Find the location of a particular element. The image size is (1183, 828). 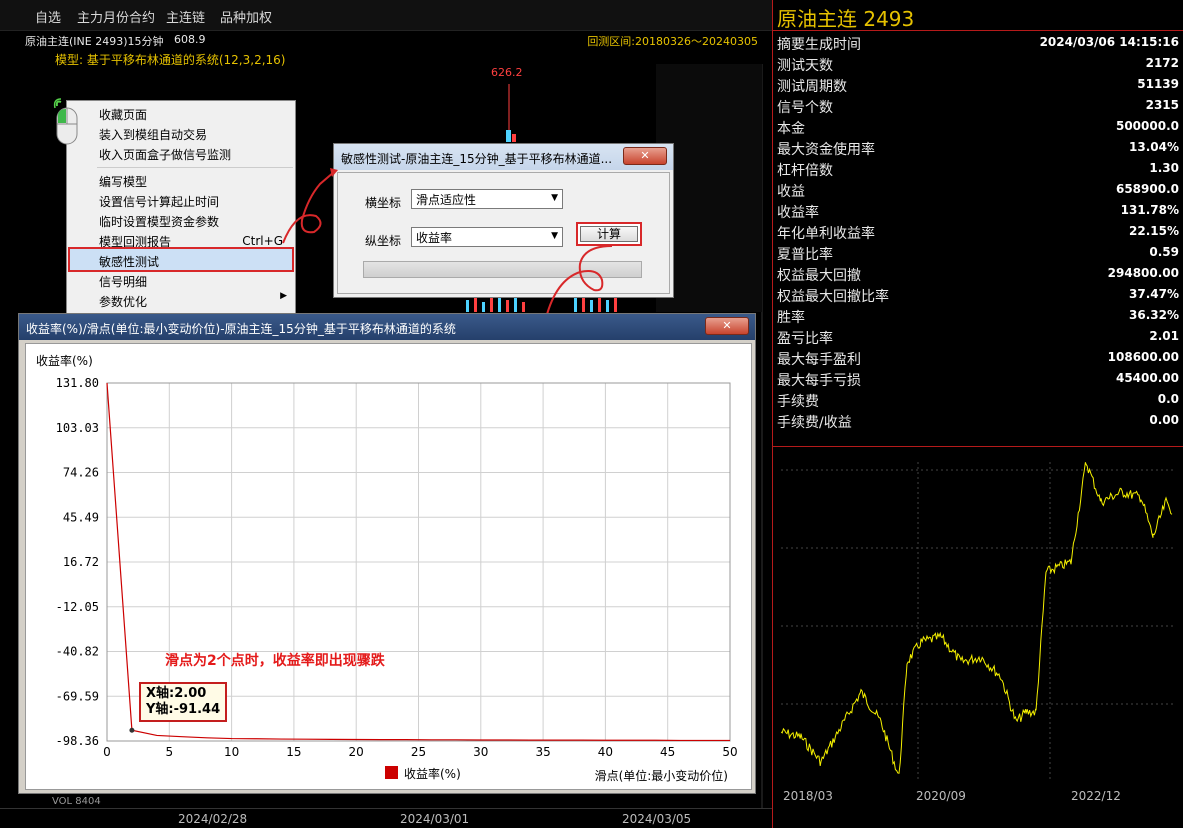

x-tick-label: 40 is located at coordinates (605, 752).